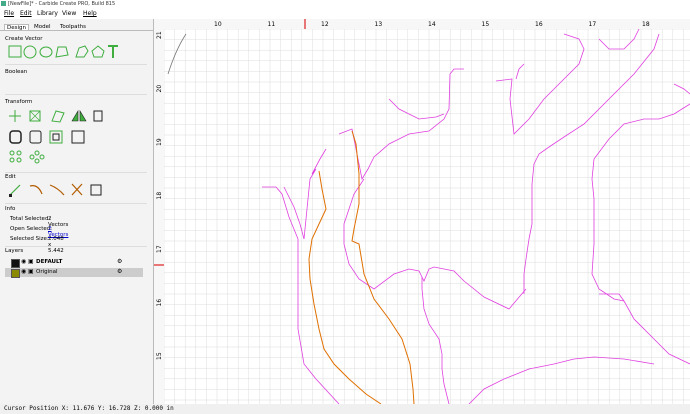  I want to click on ellipse-icon, so click(46, 52).